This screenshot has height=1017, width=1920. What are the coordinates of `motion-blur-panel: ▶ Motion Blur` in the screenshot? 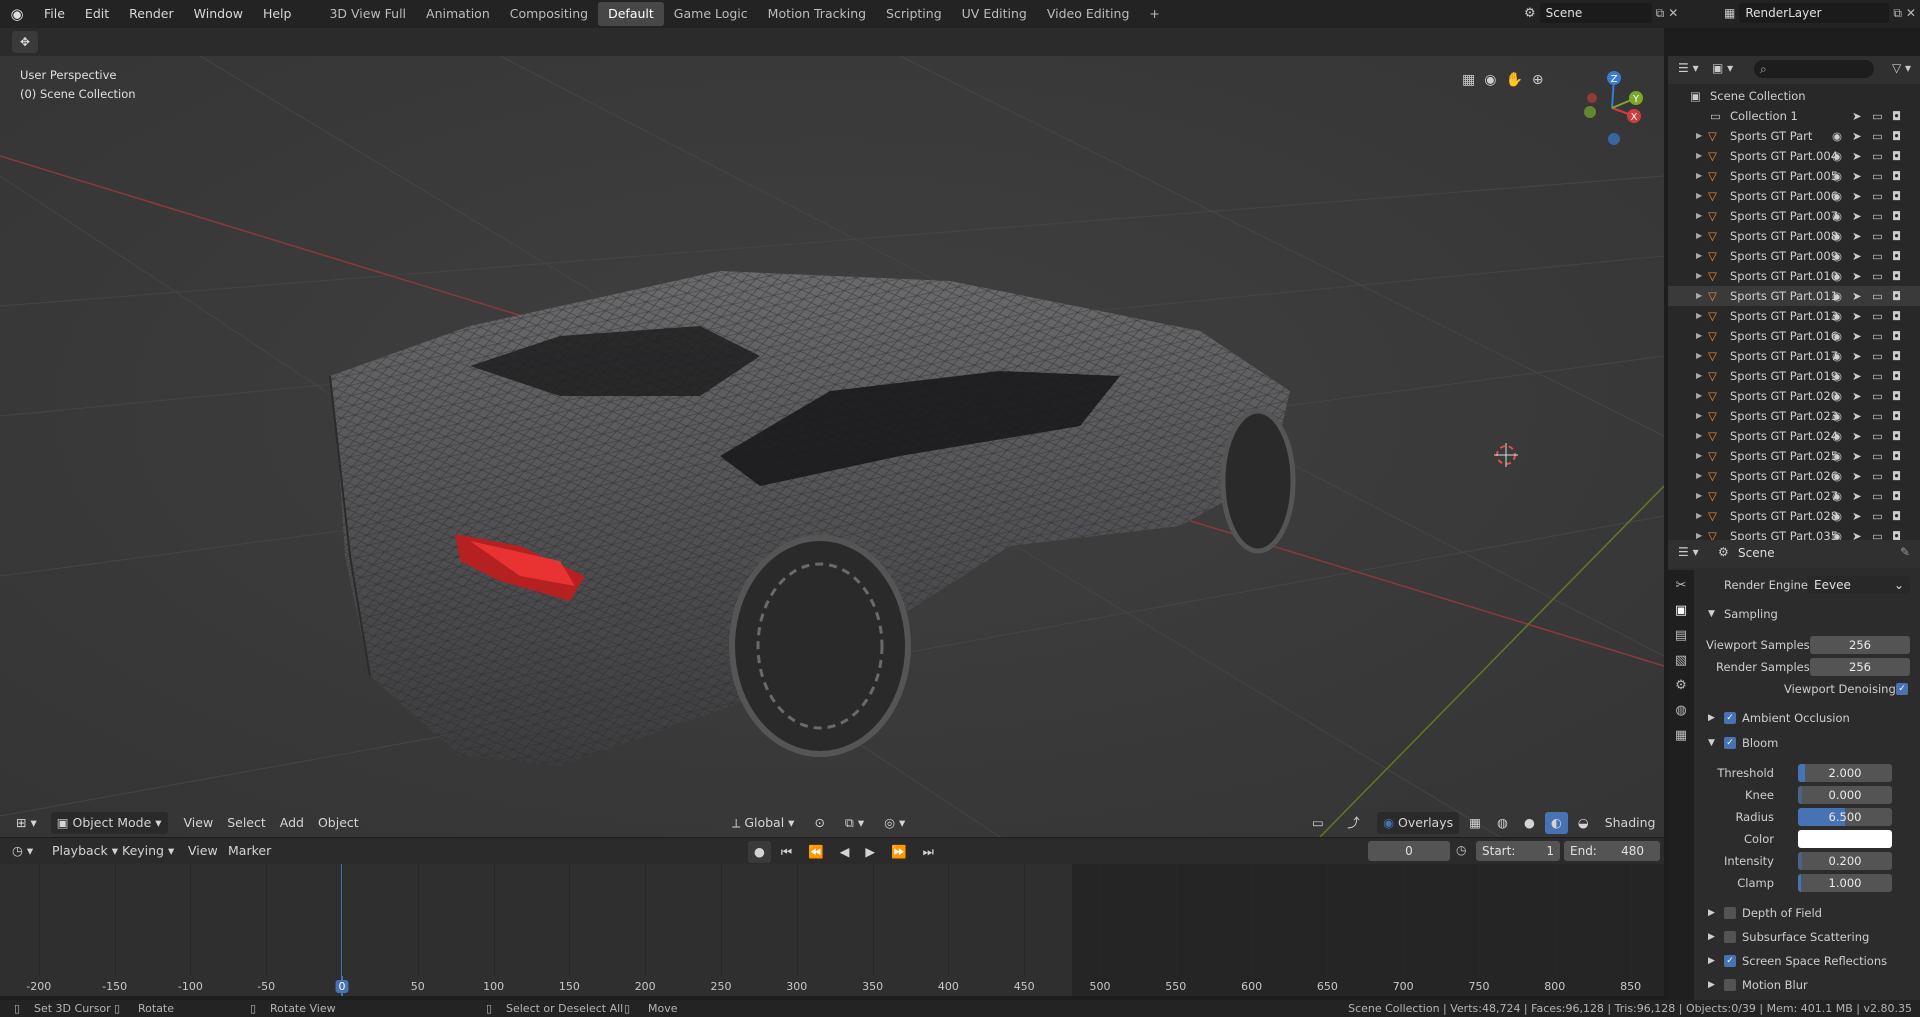 It's located at (1808, 985).